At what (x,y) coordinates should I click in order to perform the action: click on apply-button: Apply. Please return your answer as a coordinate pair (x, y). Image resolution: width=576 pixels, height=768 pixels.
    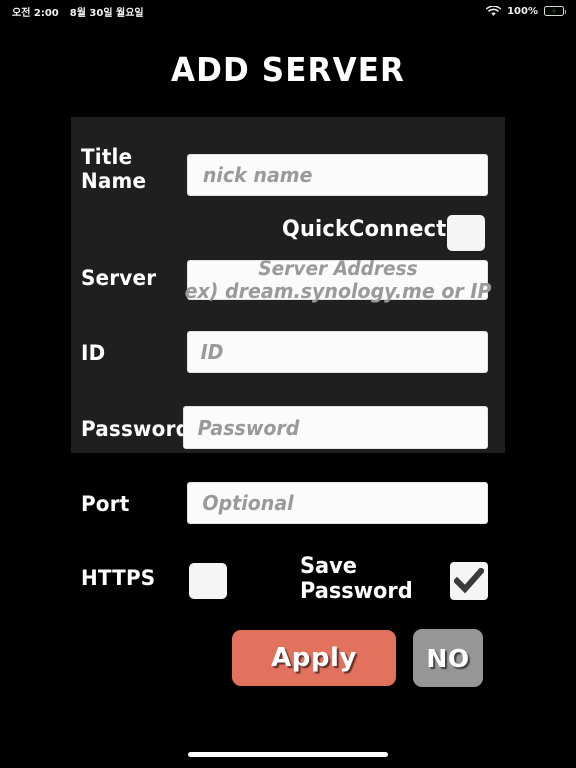
    Looking at the image, I should click on (314, 658).